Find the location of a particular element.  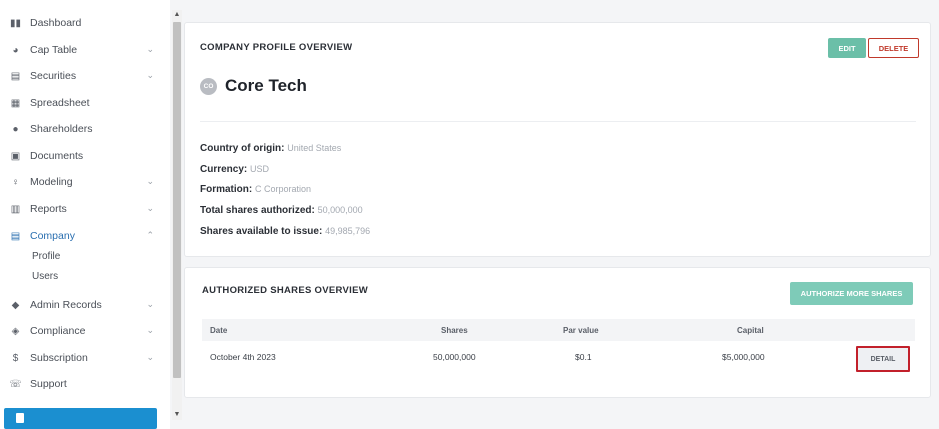

sidebar-scrollbar: ▲ ▼ is located at coordinates (177, 215).